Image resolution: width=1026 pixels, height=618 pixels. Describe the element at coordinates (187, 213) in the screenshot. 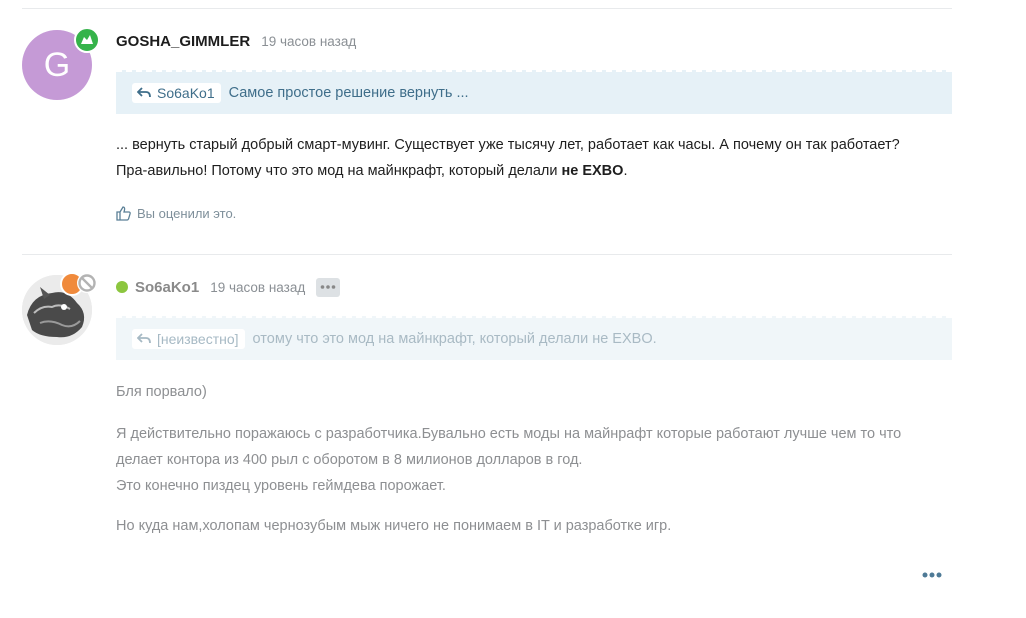

I see `reaction-text: Вы оценили это.` at that location.